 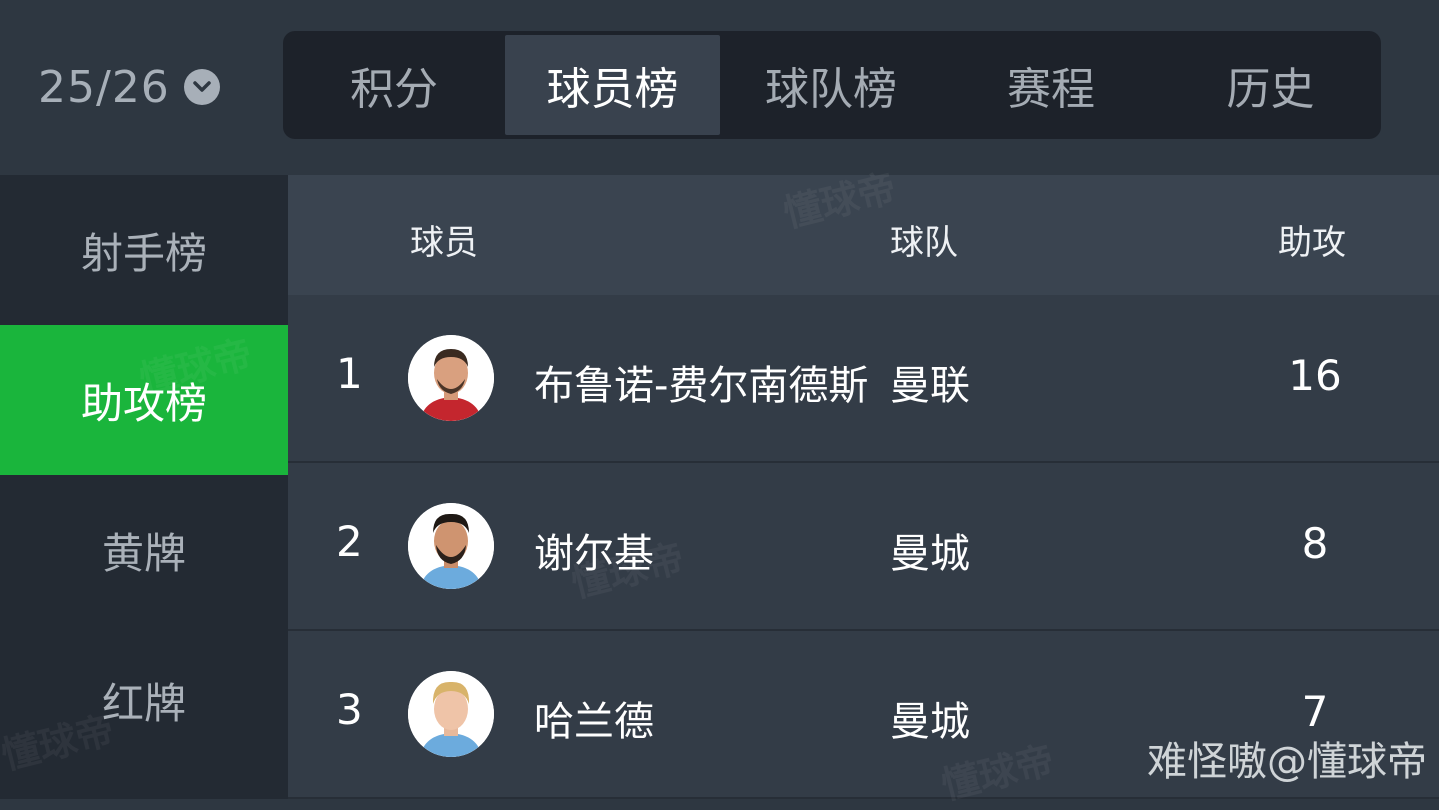 I want to click on table-header: 球员 球队 助攻, so click(x=863, y=235).